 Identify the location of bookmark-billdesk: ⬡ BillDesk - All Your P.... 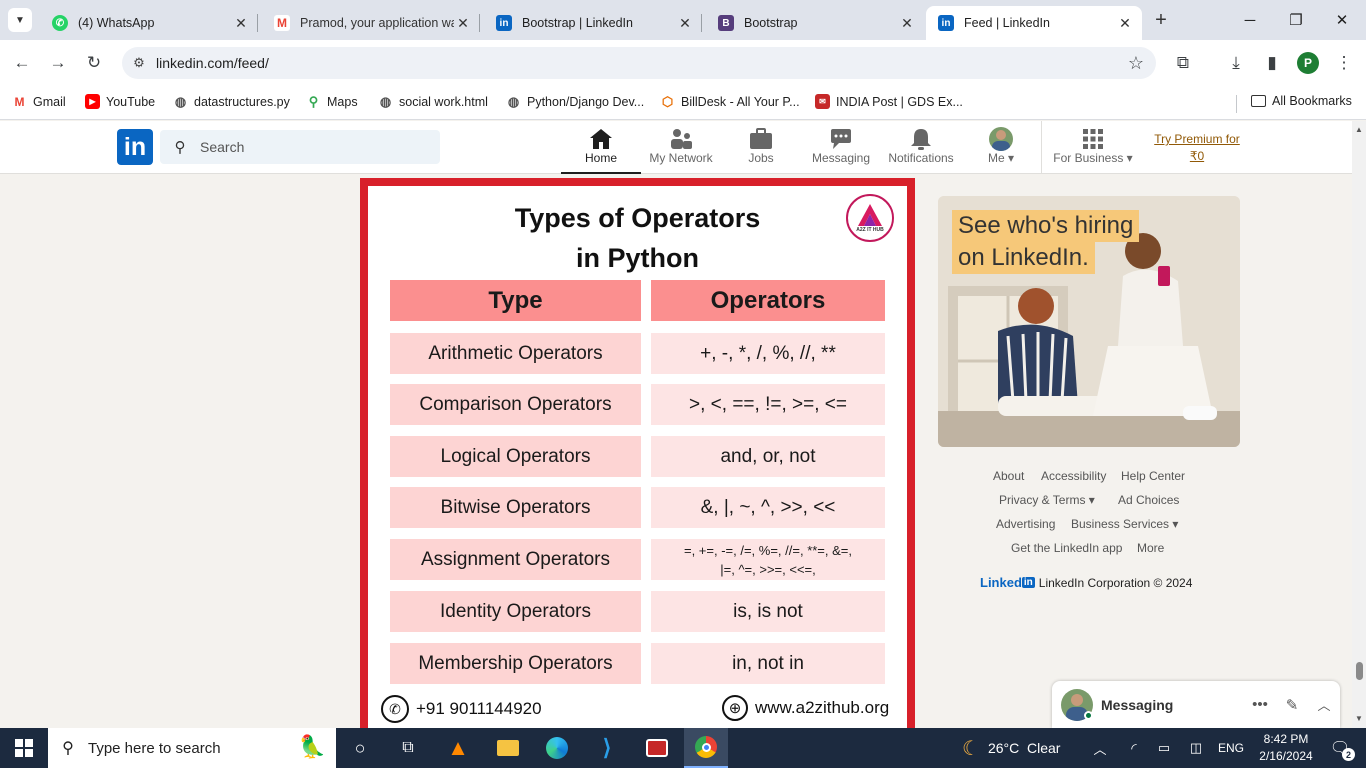
(730, 101).